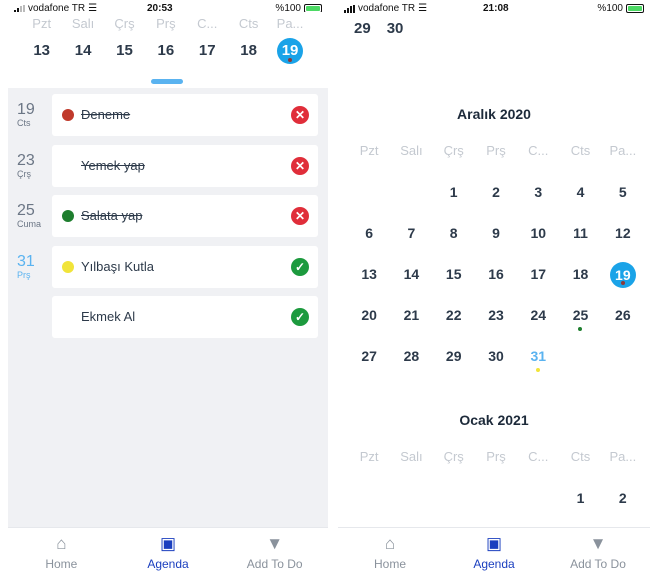  I want to click on calendar-day: 19, so click(623, 282).